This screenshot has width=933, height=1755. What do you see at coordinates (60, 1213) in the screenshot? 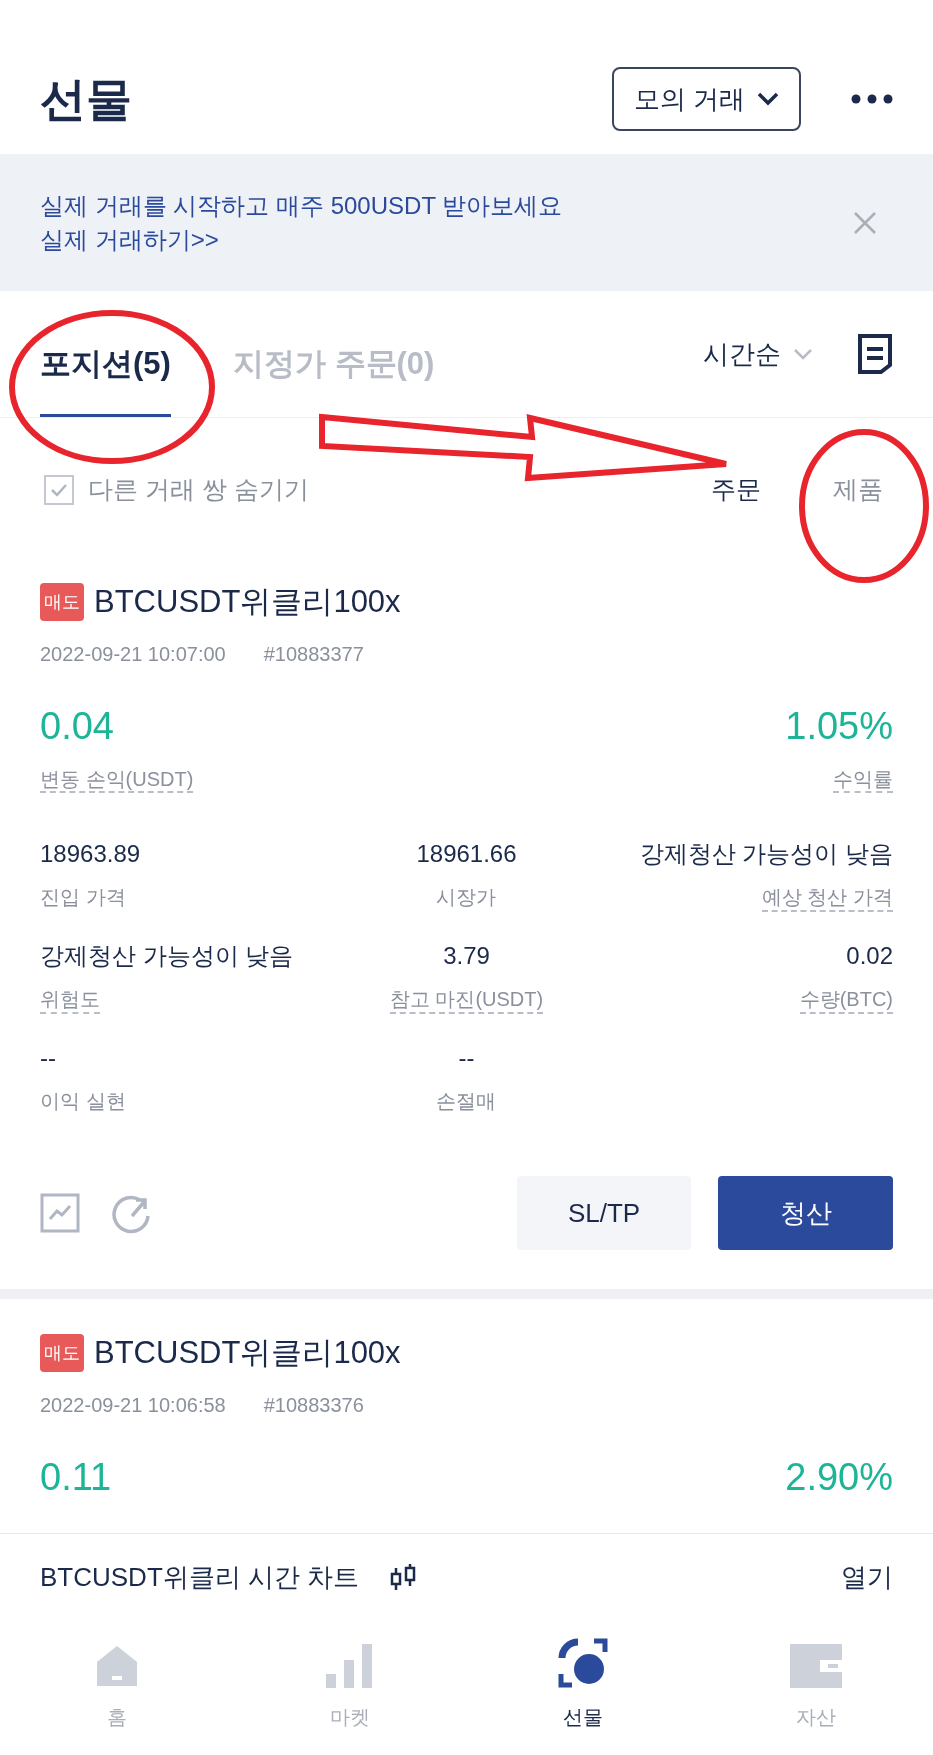
I see `chart-icon` at bounding box center [60, 1213].